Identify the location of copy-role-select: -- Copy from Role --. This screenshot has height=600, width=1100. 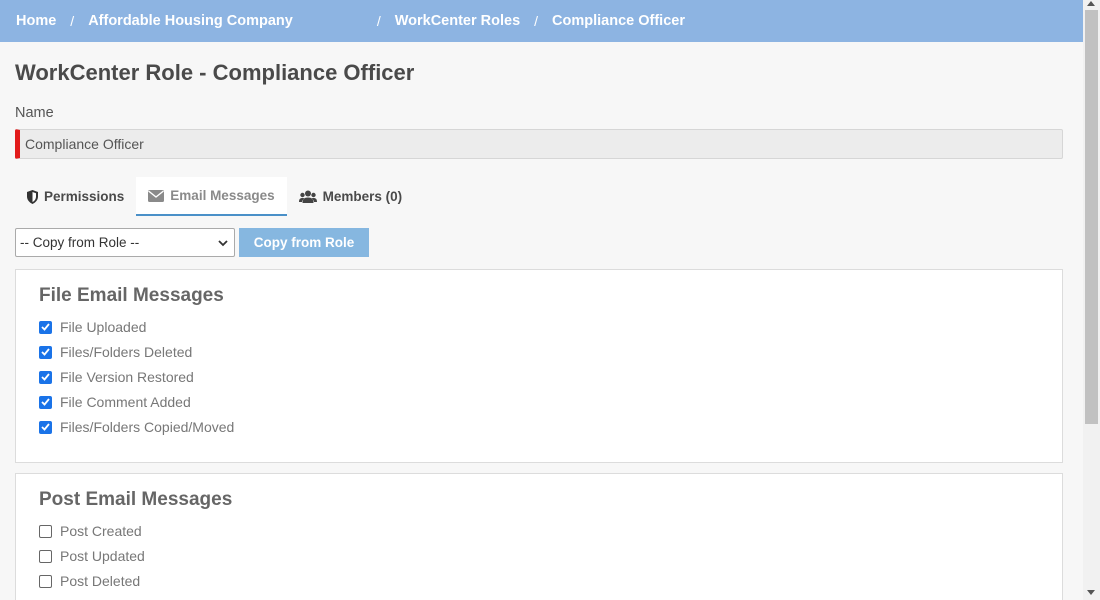
(125, 242).